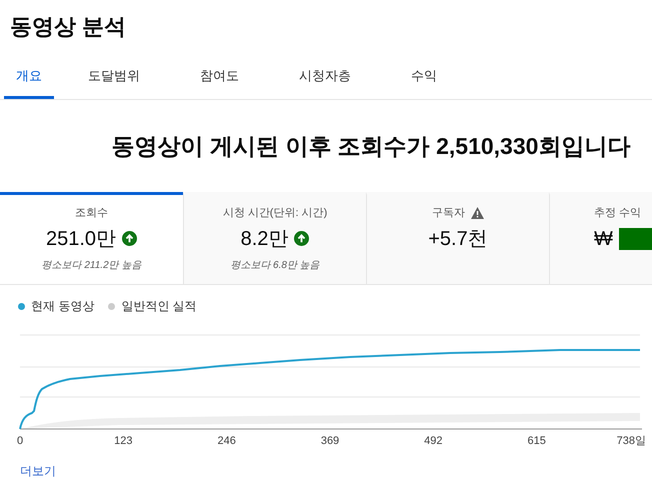 The image size is (652, 488). Describe the element at coordinates (264, 239) in the screenshot. I see `metric-value: 8.2만` at that location.